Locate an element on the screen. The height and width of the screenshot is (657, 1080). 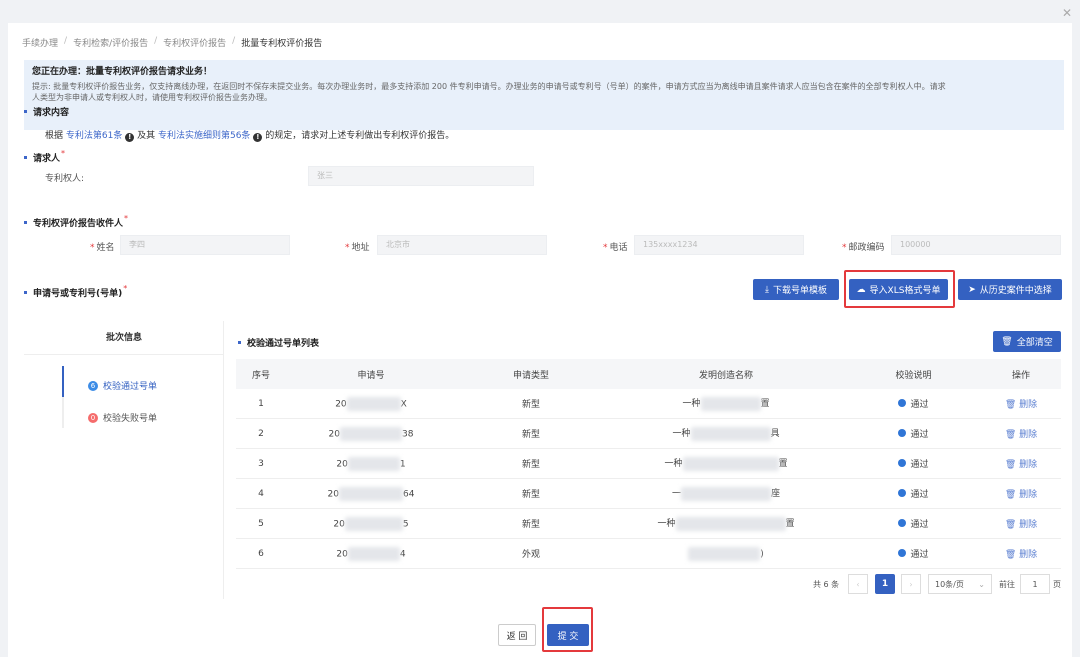
section-request-content: 请求内容 is located at coordinates (46, 111).